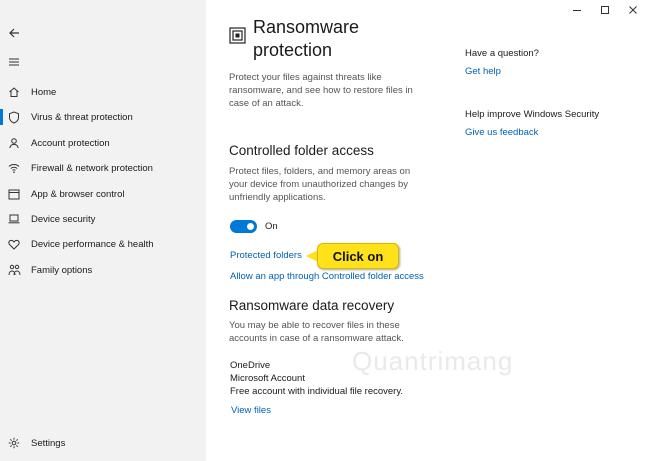 The image size is (650, 461). Describe the element at coordinates (62, 270) in the screenshot. I see `sidebar-item-label: Family options` at that location.